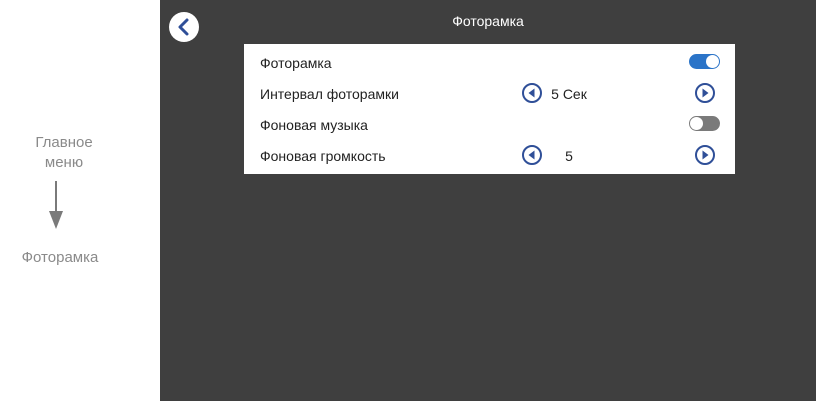 The height and width of the screenshot is (401, 816). Describe the element at coordinates (296, 63) in the screenshot. I see `setting-label: Фоторамка` at that location.